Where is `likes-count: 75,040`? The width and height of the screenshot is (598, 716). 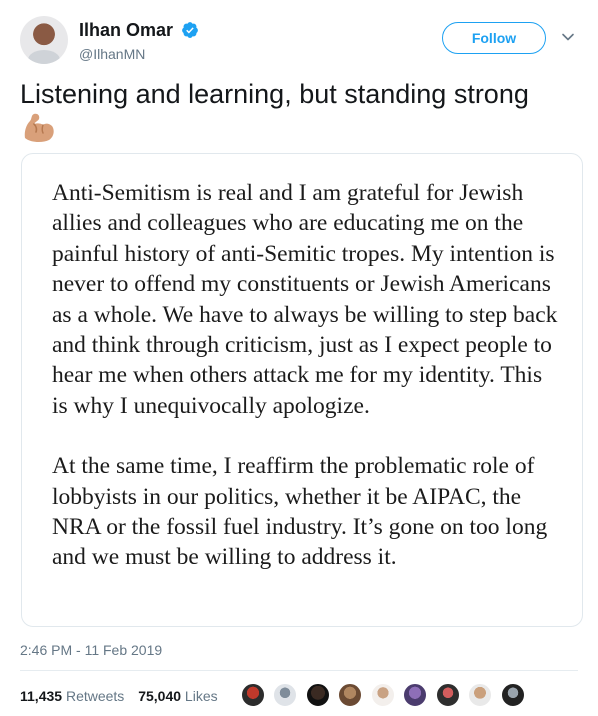 likes-count: 75,040 is located at coordinates (160, 696).